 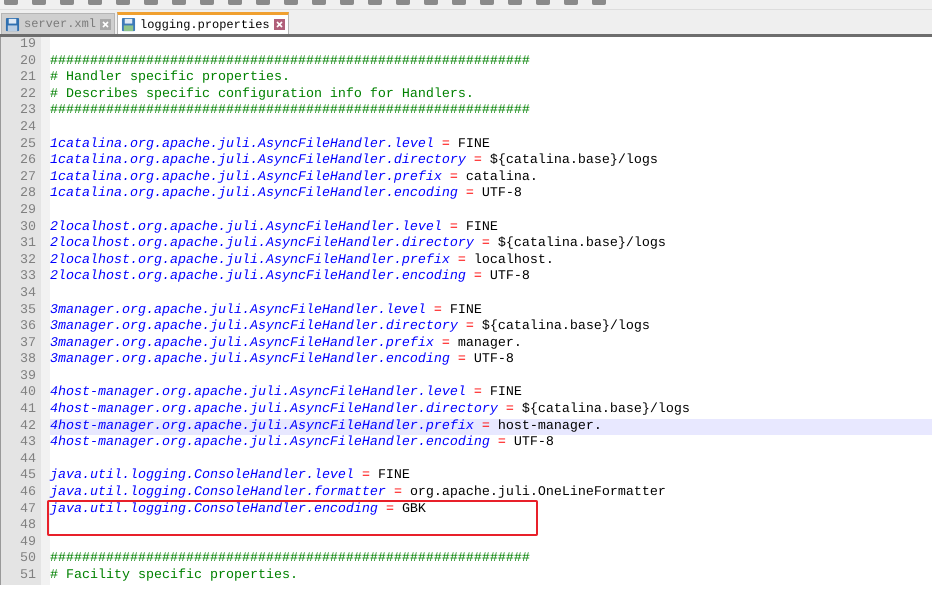 What do you see at coordinates (25, 327) in the screenshot?
I see `line-number: 36` at bounding box center [25, 327].